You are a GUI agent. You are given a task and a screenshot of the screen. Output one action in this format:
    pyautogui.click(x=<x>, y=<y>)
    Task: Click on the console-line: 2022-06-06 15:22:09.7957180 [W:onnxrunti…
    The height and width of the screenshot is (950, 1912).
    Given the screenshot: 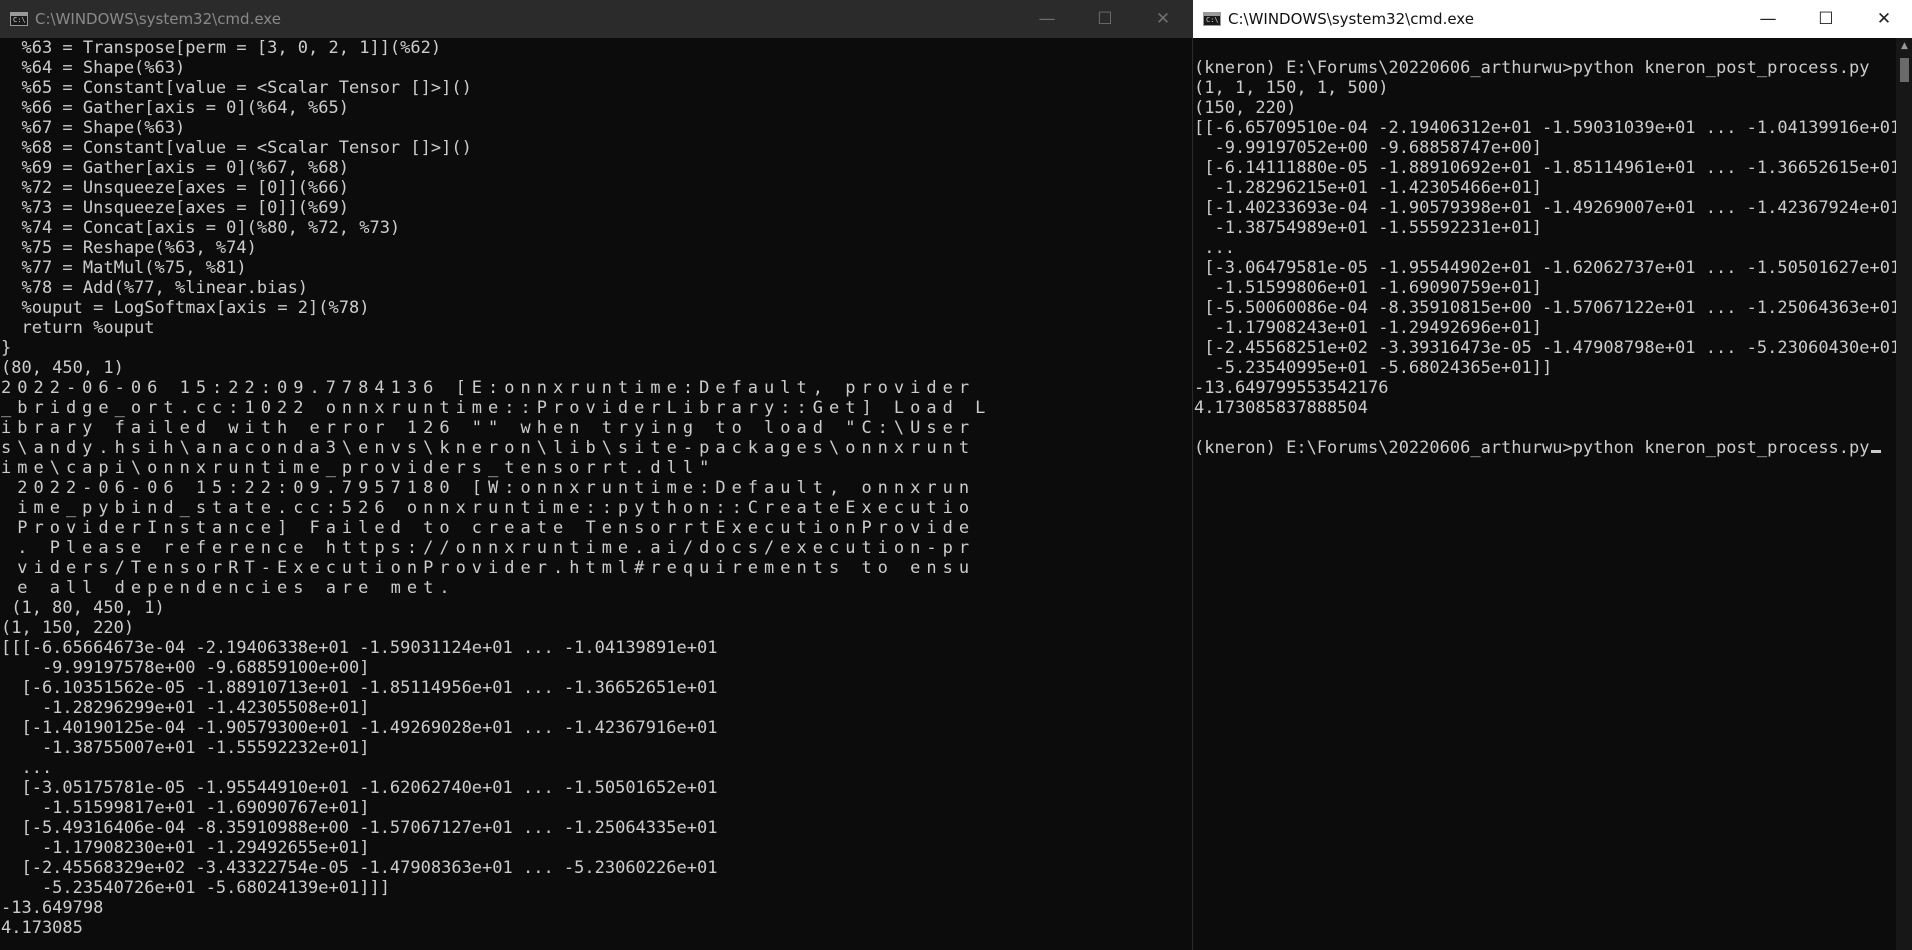 What is the action you would take?
    pyautogui.click(x=488, y=488)
    